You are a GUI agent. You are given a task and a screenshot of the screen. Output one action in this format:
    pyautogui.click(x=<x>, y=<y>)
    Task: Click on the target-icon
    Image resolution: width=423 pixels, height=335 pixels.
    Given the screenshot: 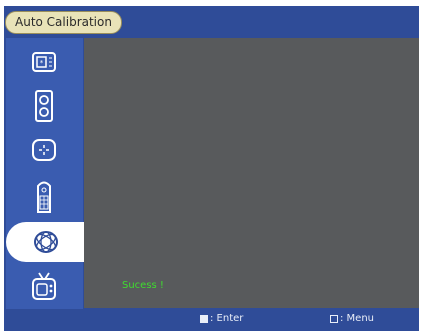 What is the action you would take?
    pyautogui.click(x=44, y=150)
    